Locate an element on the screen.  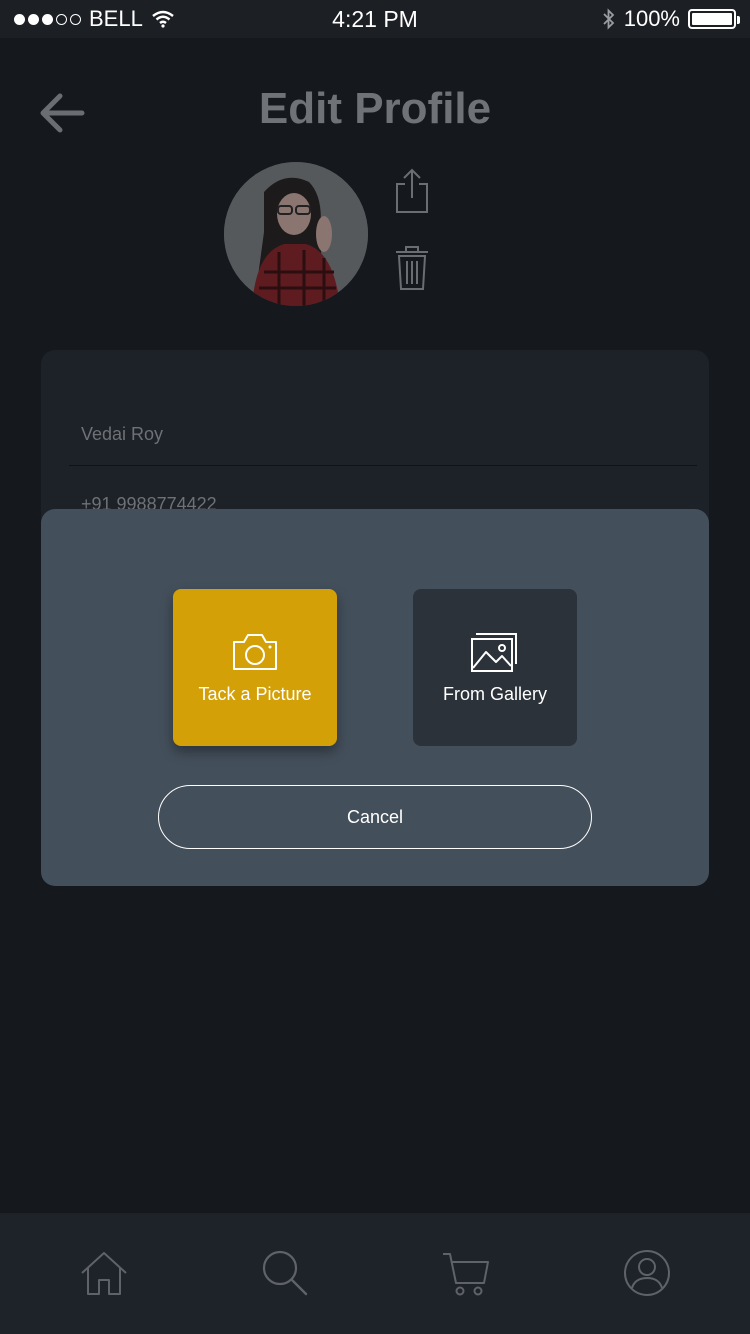
status-right: 100% is located at coordinates (671, 19).